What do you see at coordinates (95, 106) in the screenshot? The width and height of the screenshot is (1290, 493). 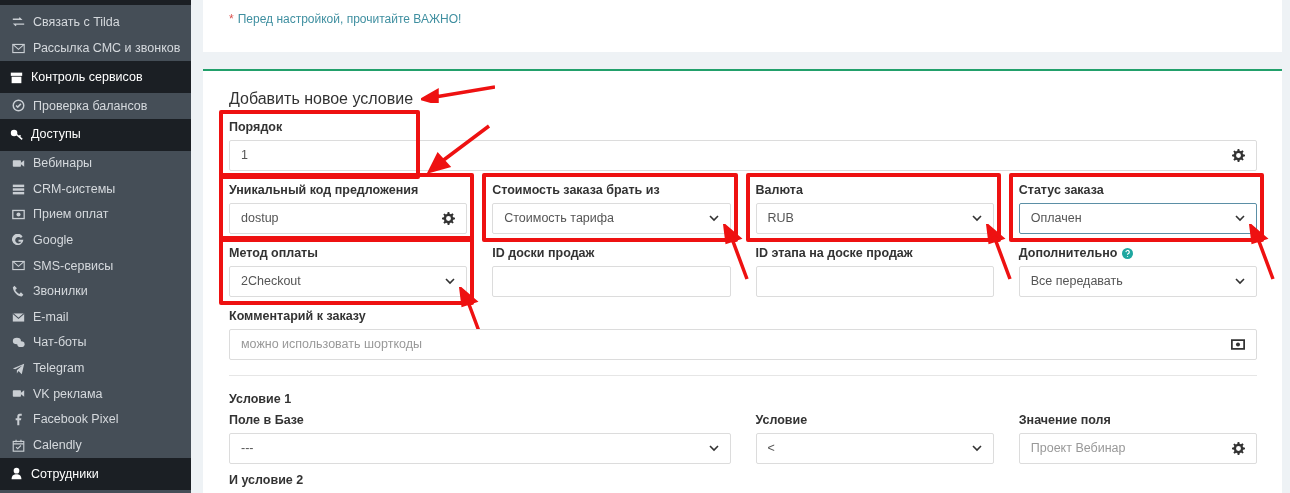 I see `sidebar-item: Проверка балансов` at bounding box center [95, 106].